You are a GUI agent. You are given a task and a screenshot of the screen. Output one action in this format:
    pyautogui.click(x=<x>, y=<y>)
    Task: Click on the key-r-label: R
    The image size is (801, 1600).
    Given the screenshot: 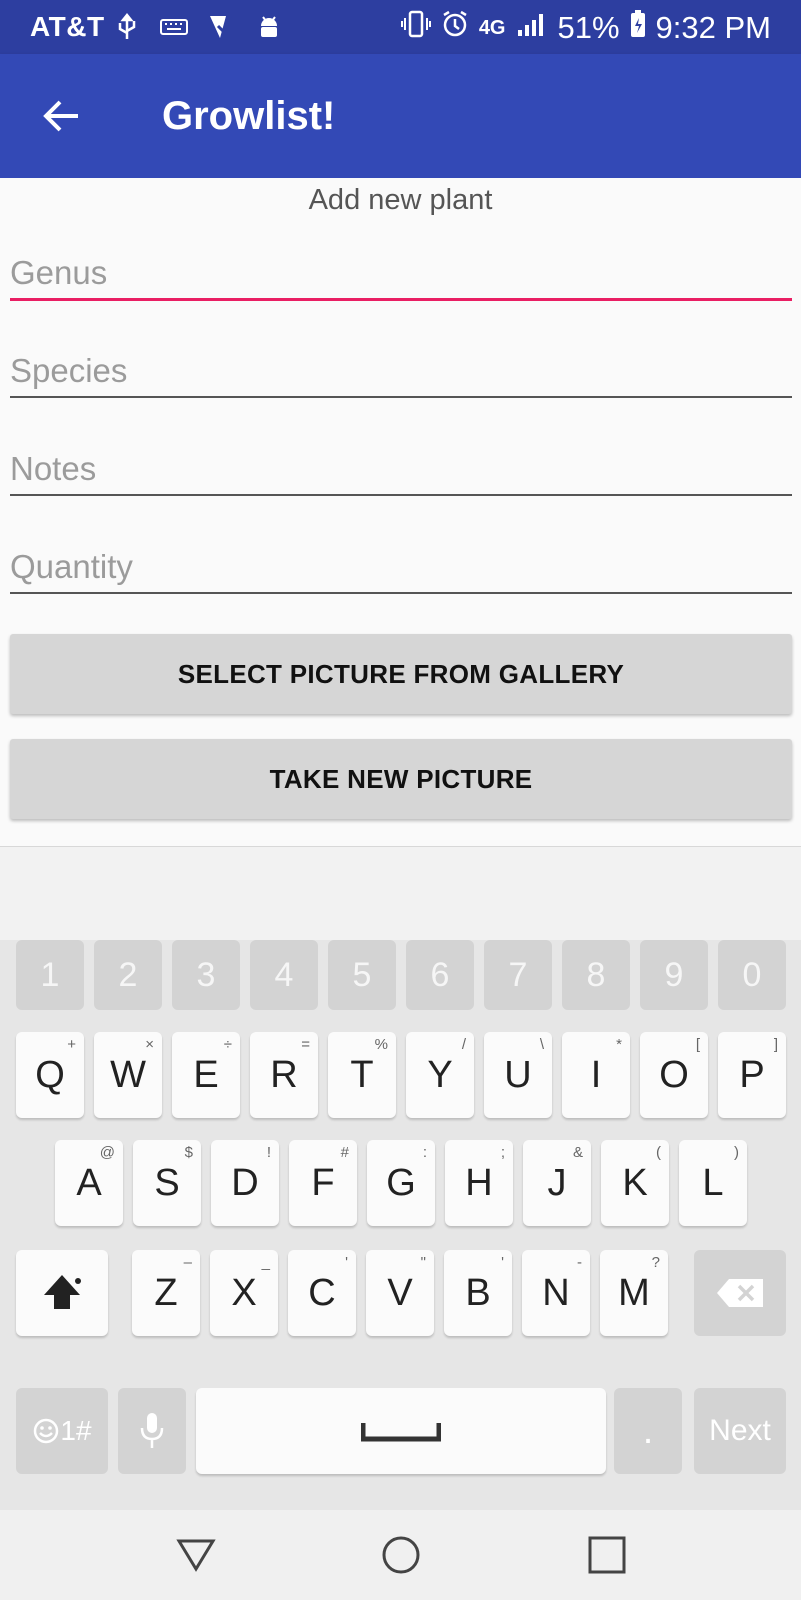 What is the action you would take?
    pyautogui.click(x=284, y=1074)
    